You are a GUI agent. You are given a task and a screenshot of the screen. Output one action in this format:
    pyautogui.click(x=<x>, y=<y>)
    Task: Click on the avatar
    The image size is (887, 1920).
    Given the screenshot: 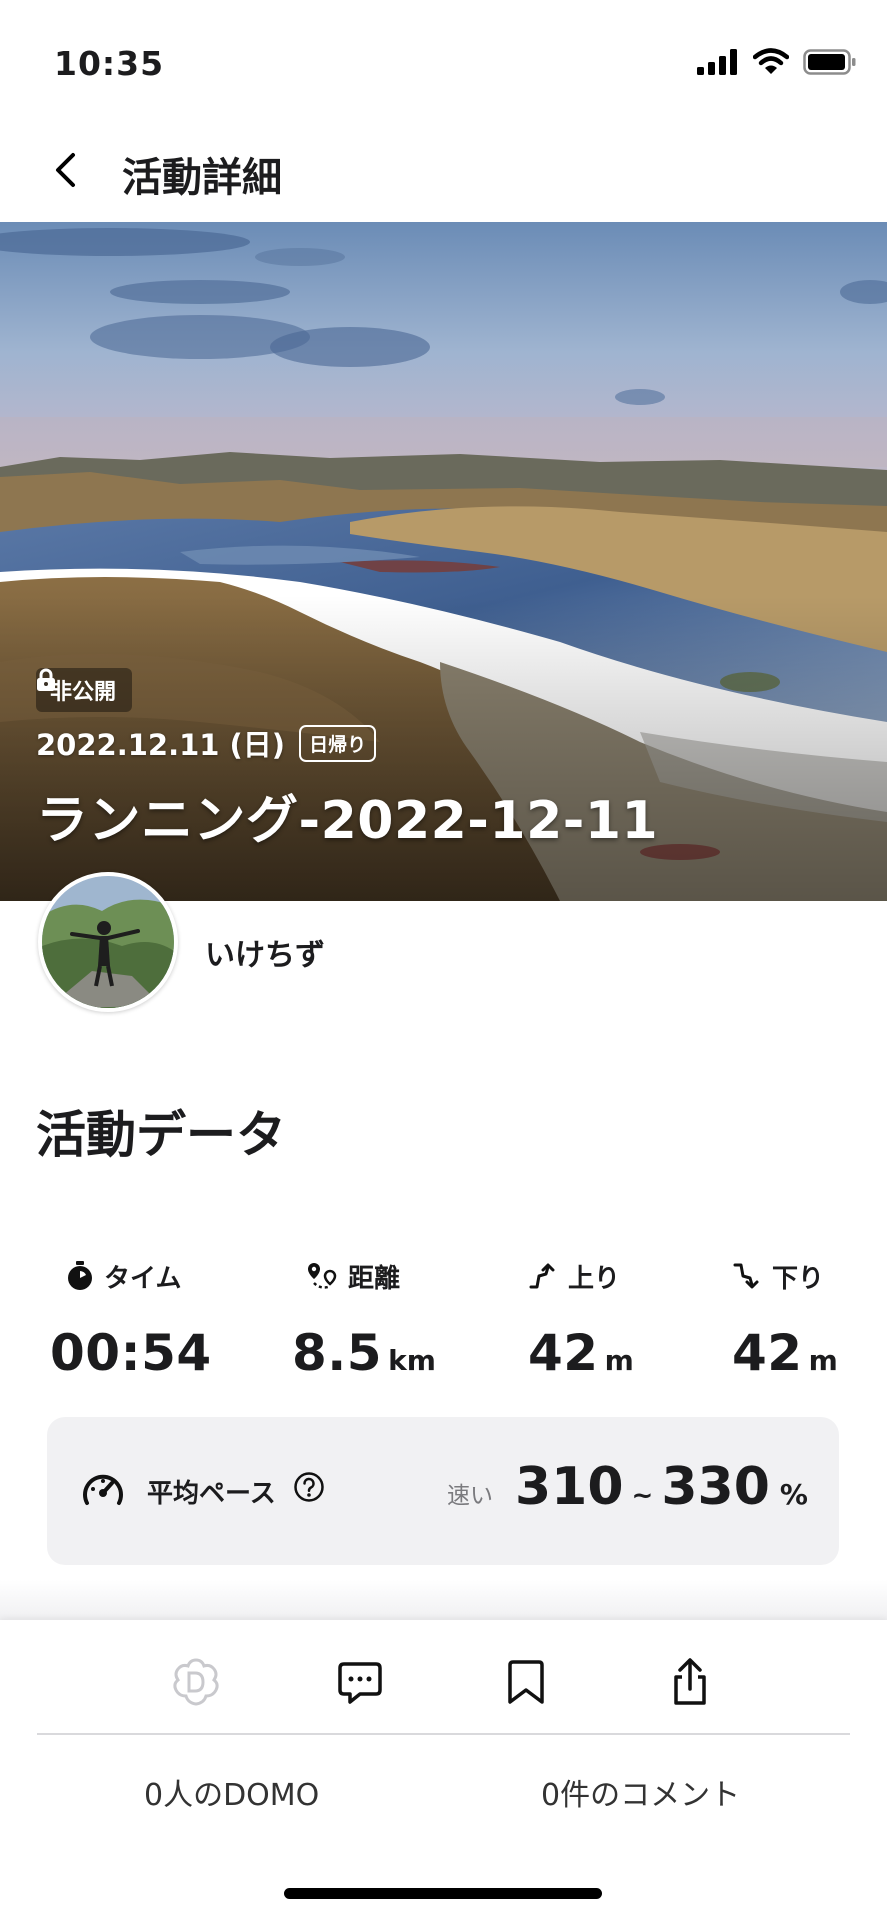 What is the action you would take?
    pyautogui.click(x=108, y=942)
    